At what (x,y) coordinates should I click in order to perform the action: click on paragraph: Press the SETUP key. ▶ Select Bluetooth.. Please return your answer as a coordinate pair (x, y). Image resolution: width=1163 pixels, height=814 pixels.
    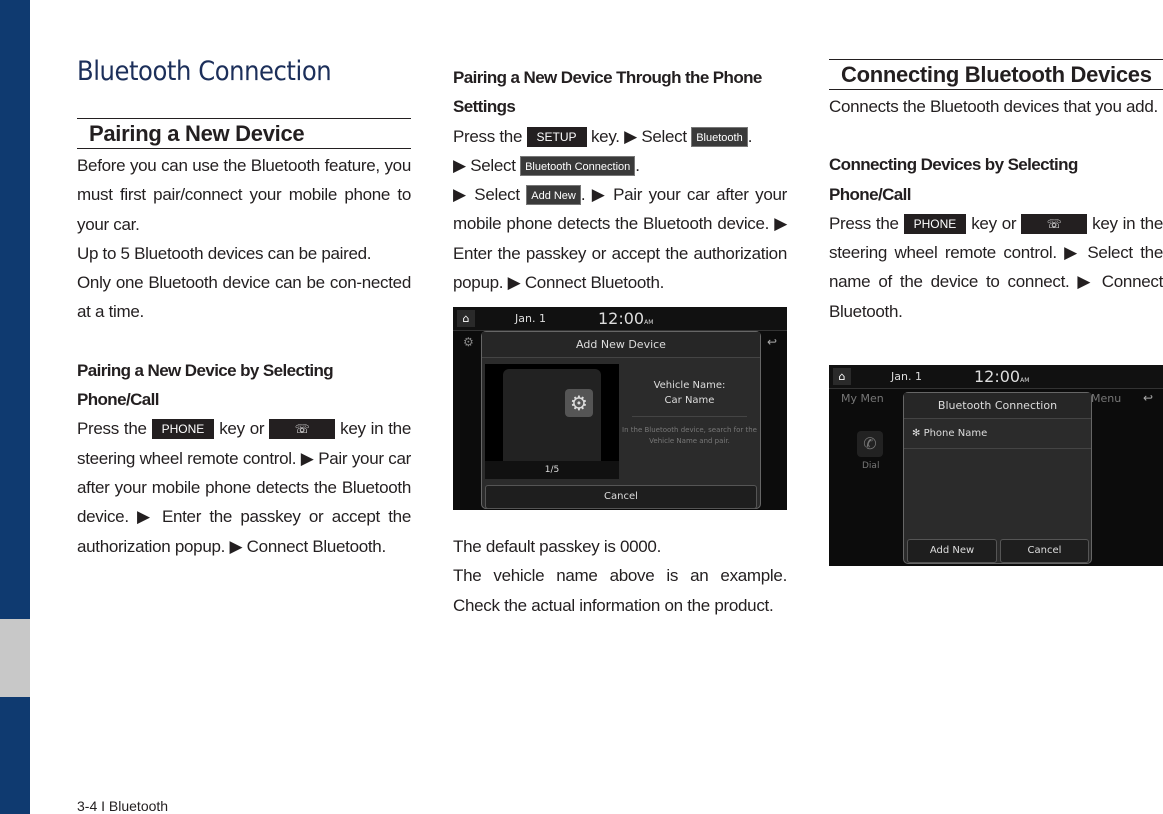
    Looking at the image, I should click on (620, 136).